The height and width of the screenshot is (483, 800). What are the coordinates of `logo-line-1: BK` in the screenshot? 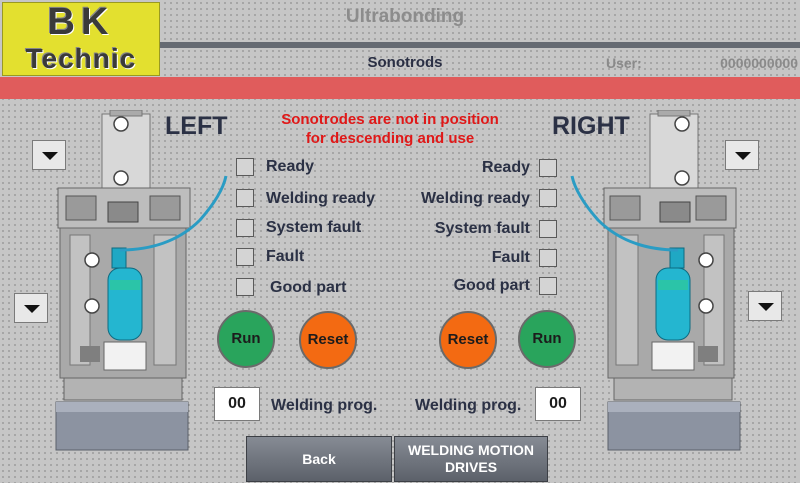 It's located at (81, 22).